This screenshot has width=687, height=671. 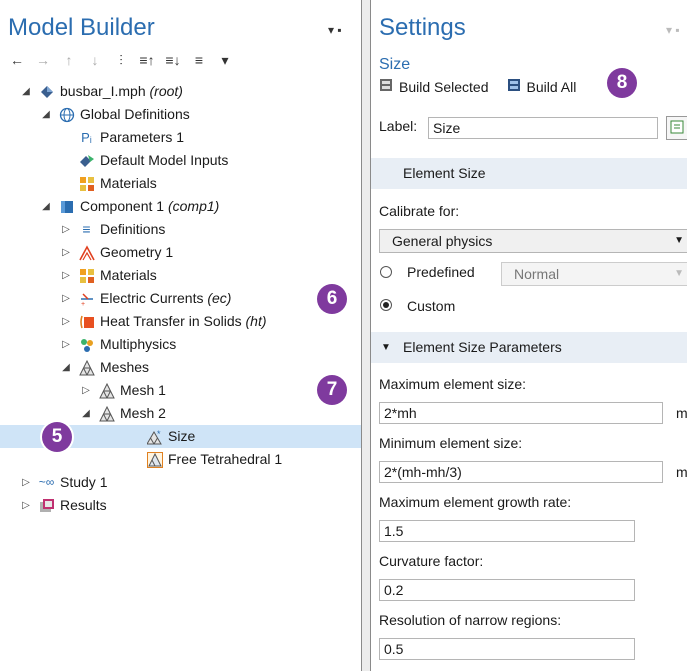 I want to click on tree-node-global-definitions: ◢ Global Definitions, so click(x=180, y=114).